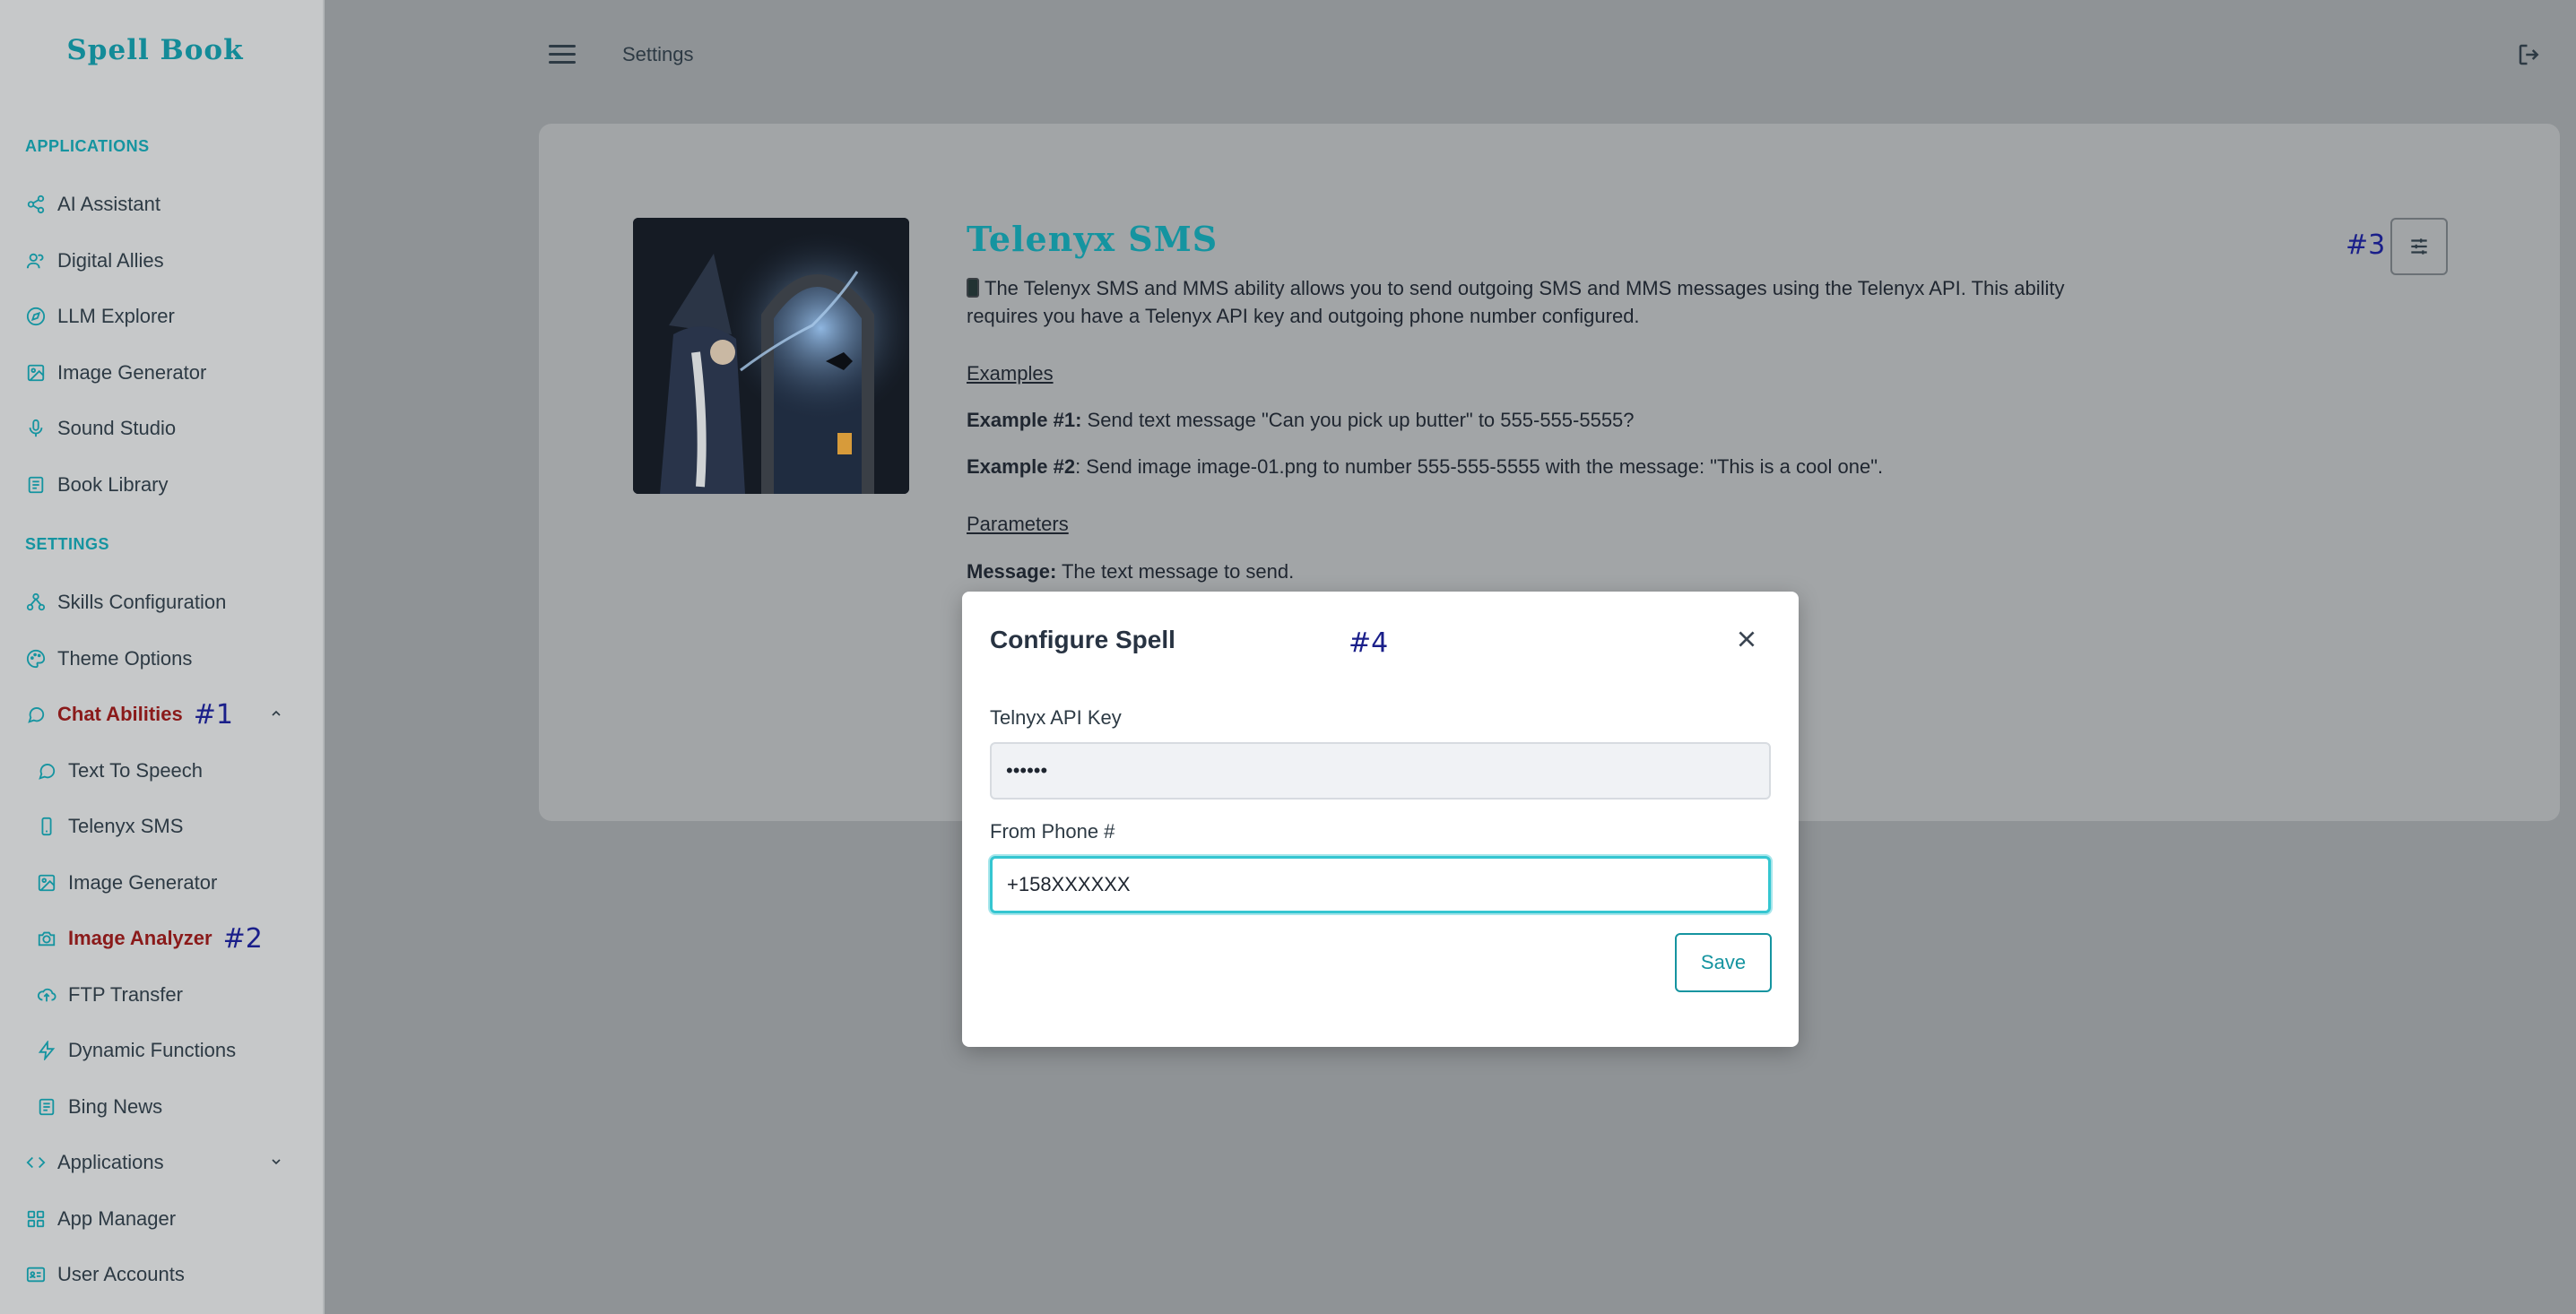 The height and width of the screenshot is (1314, 2576). Describe the element at coordinates (36, 602) in the screenshot. I see `nodes-icon` at that location.